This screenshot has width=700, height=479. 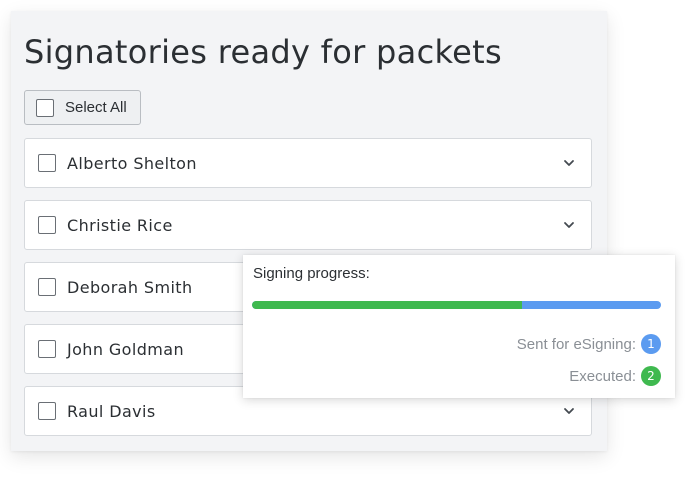 I want to click on executed-stat: Executed: 2, so click(x=615, y=376).